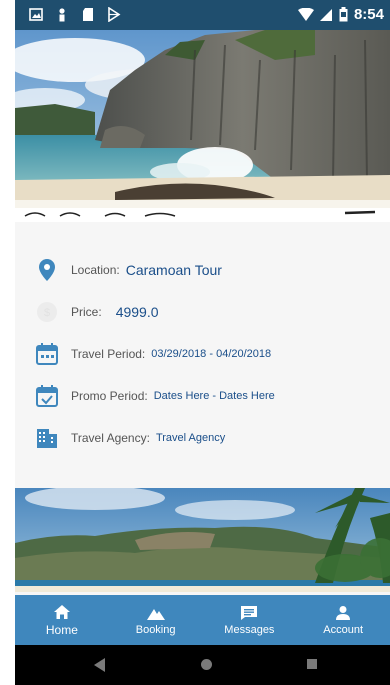 The height and width of the screenshot is (685, 390). What do you see at coordinates (214, 396) in the screenshot?
I see `promo-period-value: Dates Here - Dates Here` at bounding box center [214, 396].